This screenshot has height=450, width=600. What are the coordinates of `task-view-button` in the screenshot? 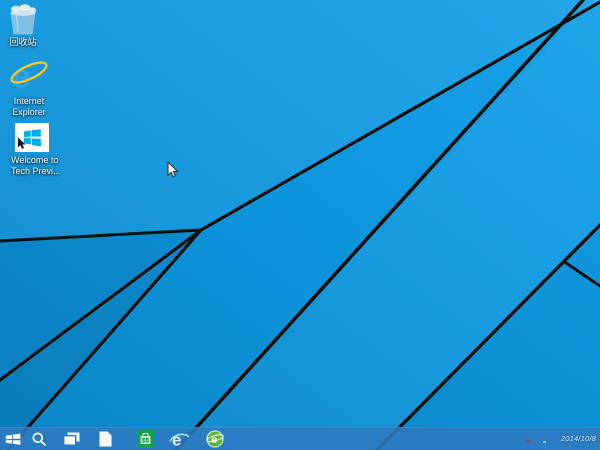 It's located at (71, 438).